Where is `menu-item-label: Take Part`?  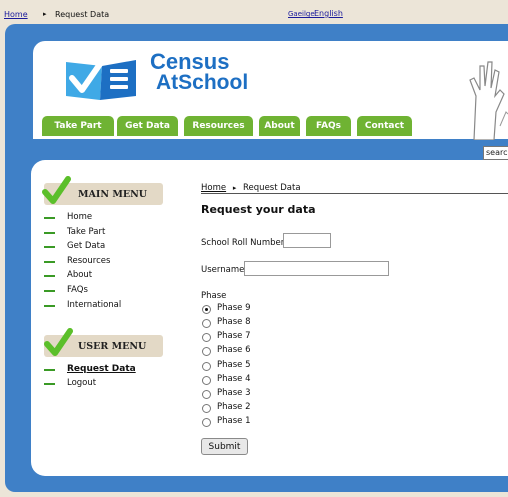 menu-item-label: Take Part is located at coordinates (86, 232).